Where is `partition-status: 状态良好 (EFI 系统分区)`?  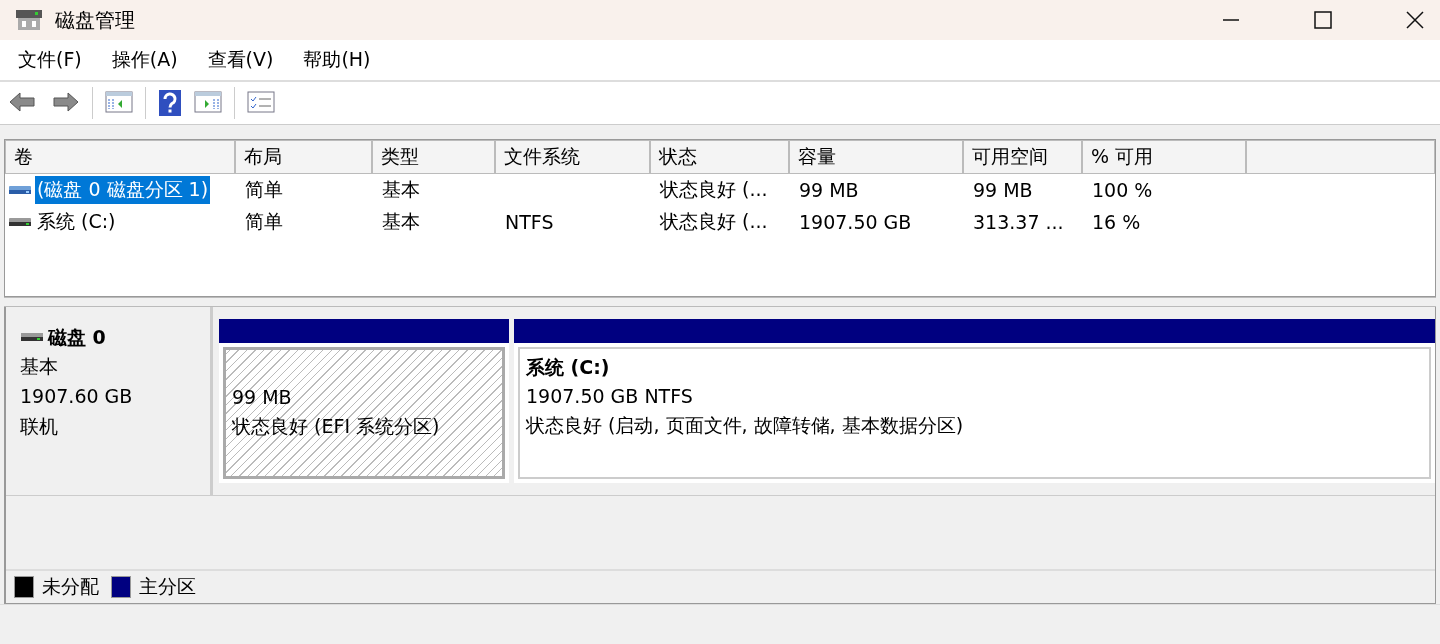
partition-status: 状态良好 (EFI 系统分区) is located at coordinates (336, 426).